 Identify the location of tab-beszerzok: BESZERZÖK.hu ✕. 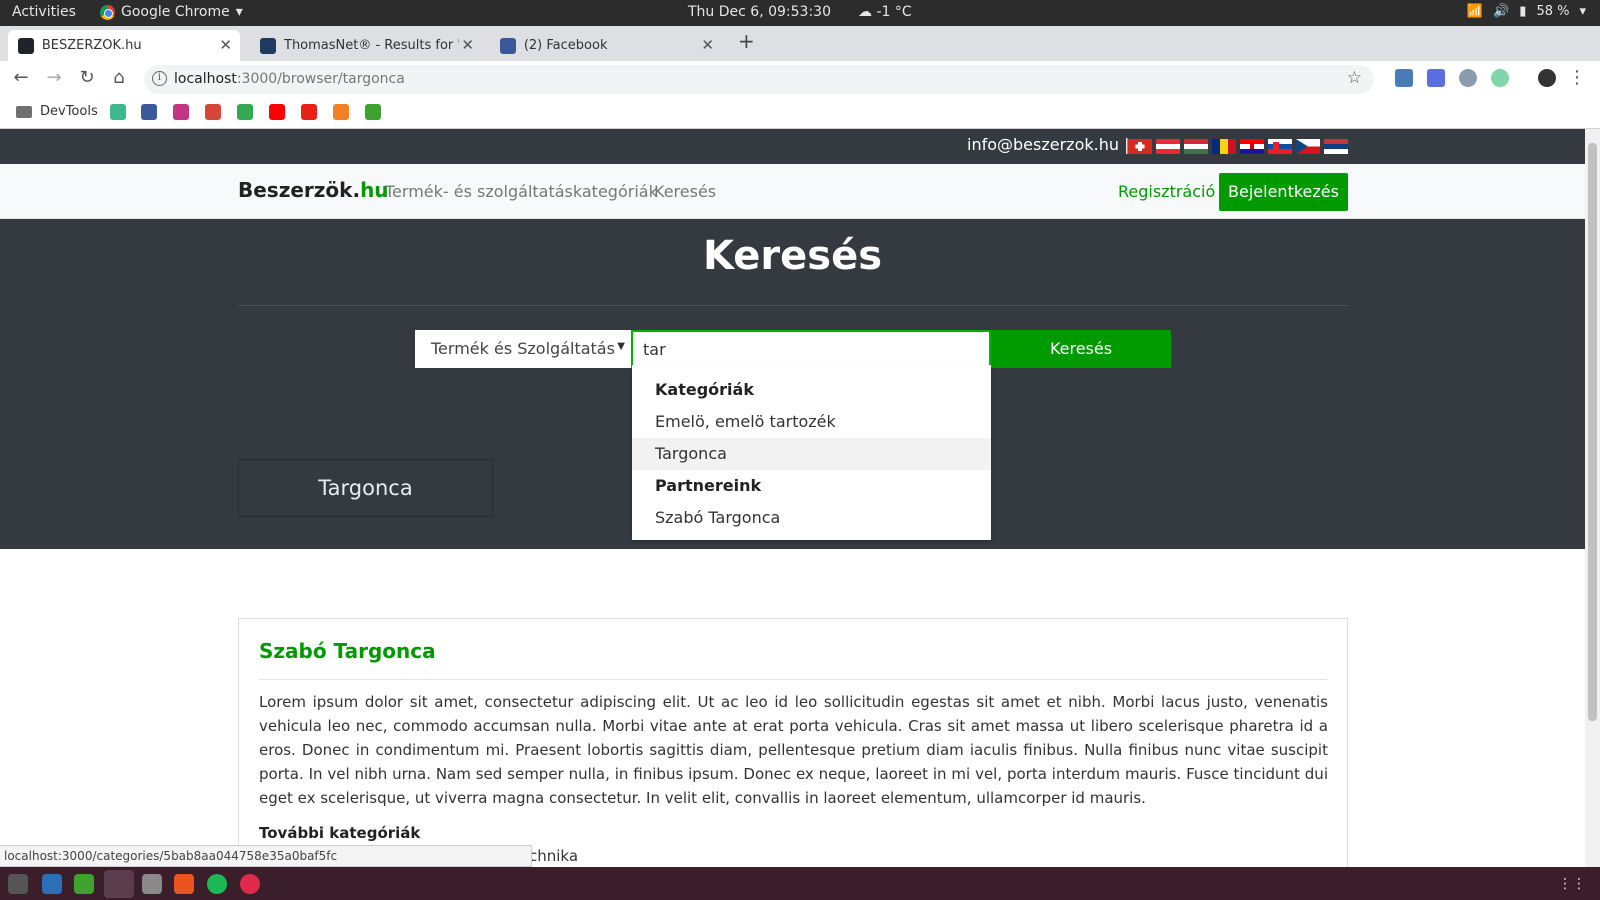
(124, 45).